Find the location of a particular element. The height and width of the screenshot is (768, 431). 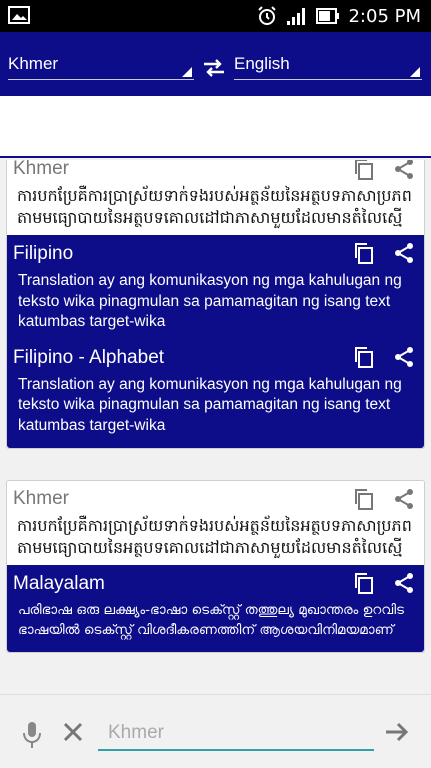

banner-area is located at coordinates (215, 126).